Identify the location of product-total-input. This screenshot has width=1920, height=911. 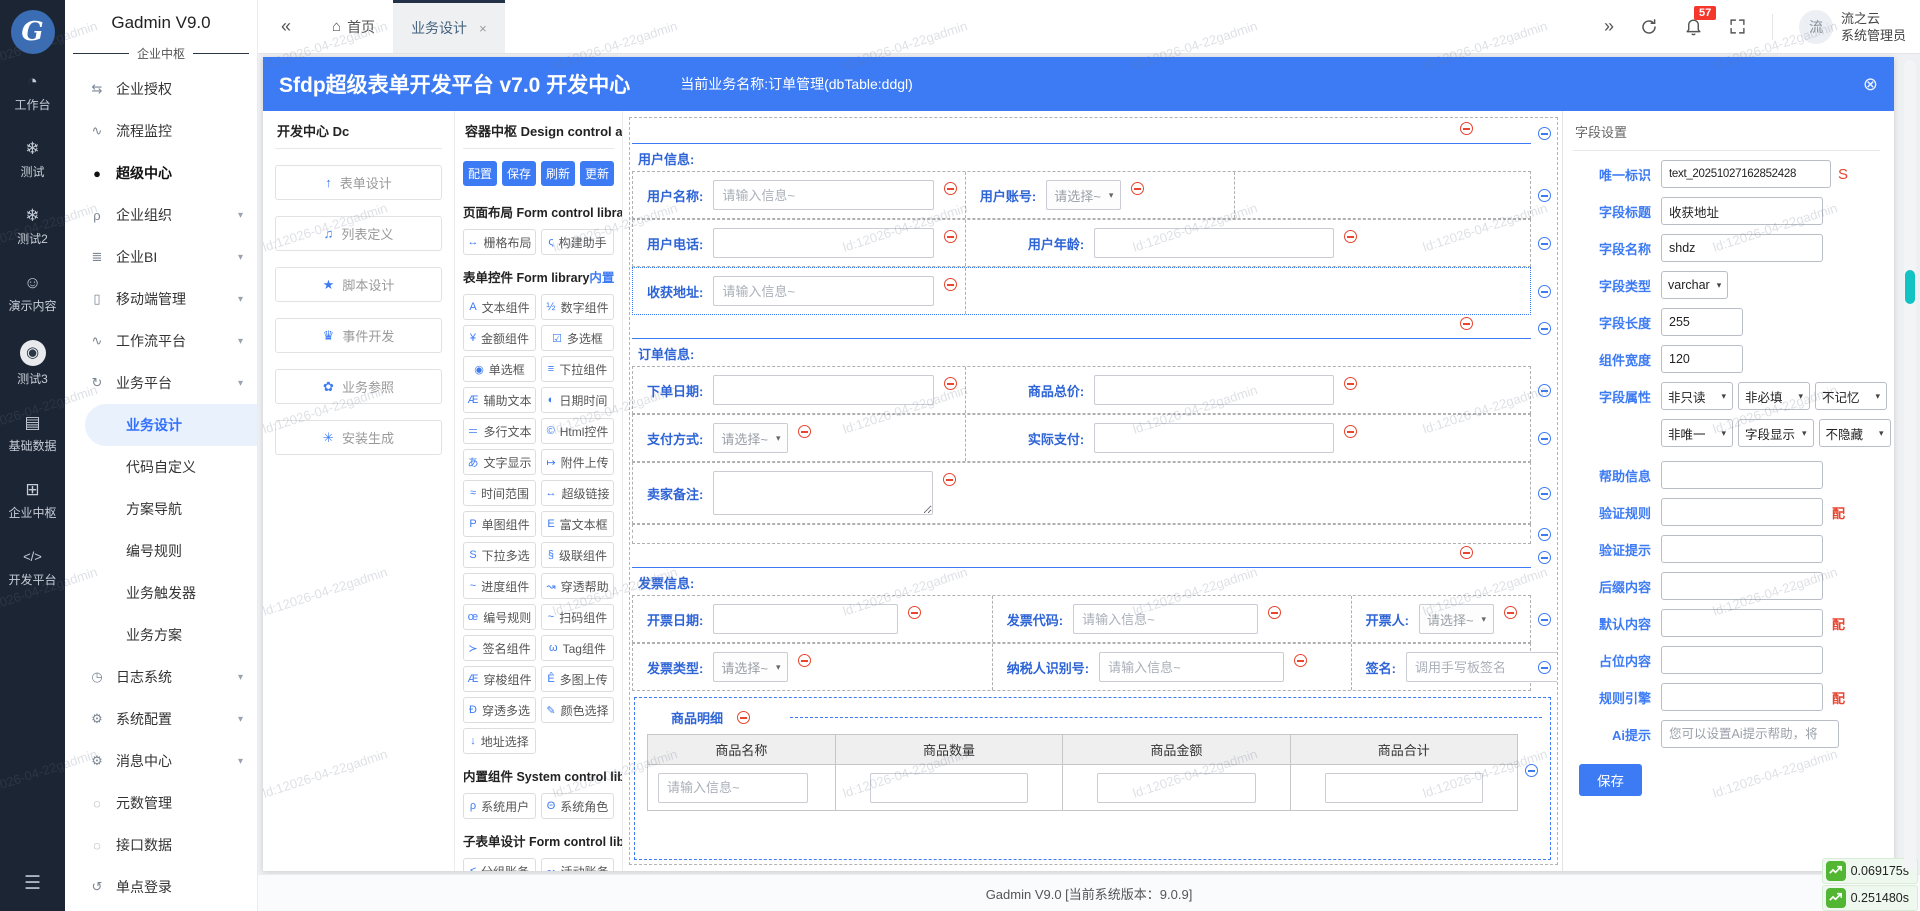
(1404, 787).